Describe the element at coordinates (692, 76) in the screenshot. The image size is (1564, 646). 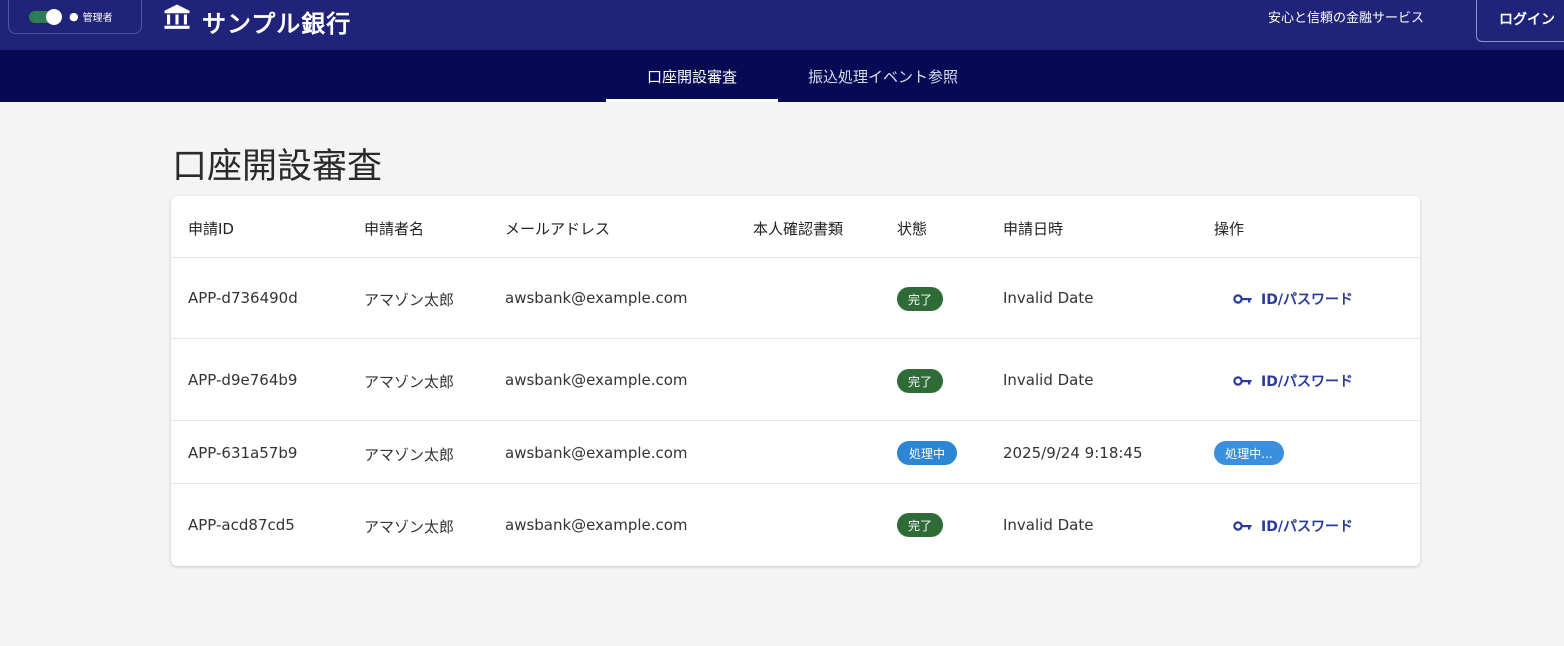
I see `tab-account-review: 口座開設審査` at that location.